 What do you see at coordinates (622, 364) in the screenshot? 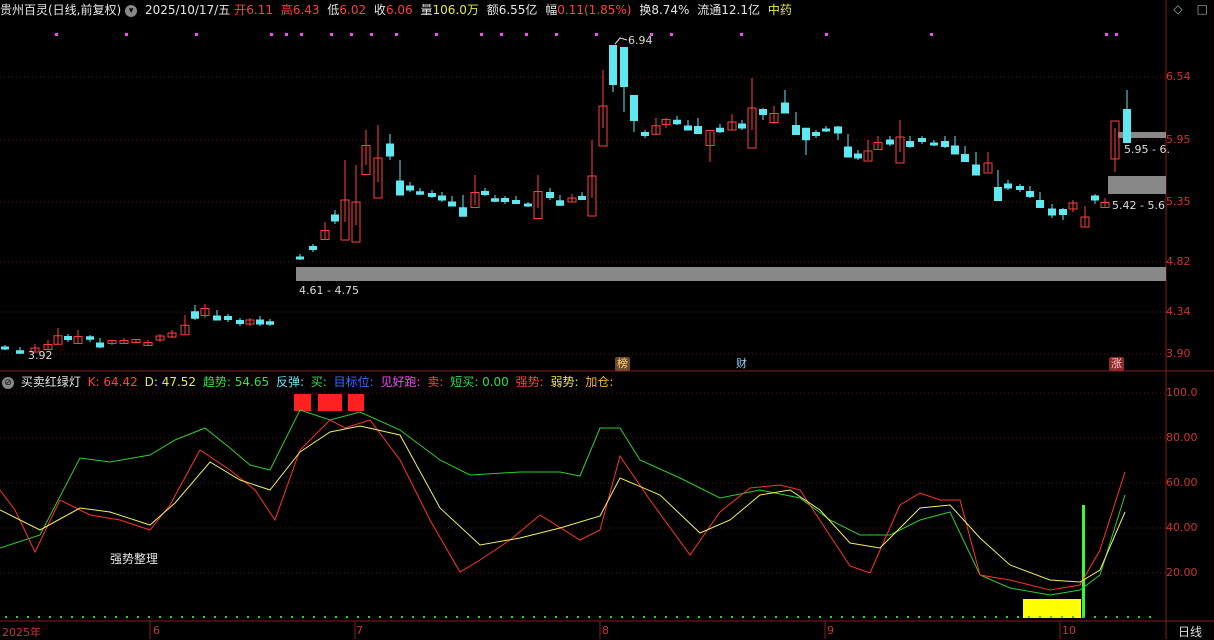
I see `rank-badge: 榜` at bounding box center [622, 364].